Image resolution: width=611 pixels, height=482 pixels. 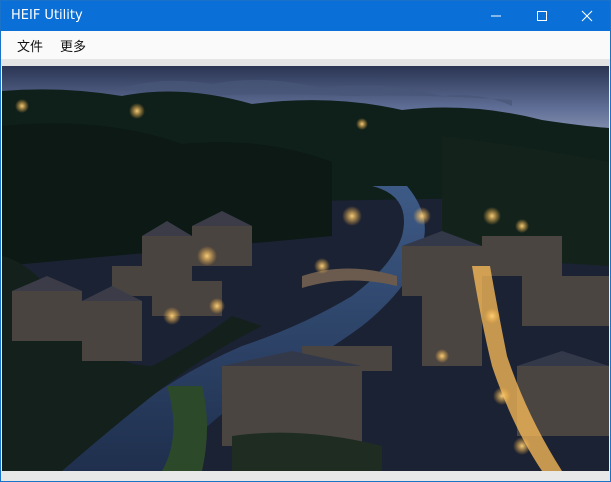 I want to click on status-strip, so click(x=305, y=476).